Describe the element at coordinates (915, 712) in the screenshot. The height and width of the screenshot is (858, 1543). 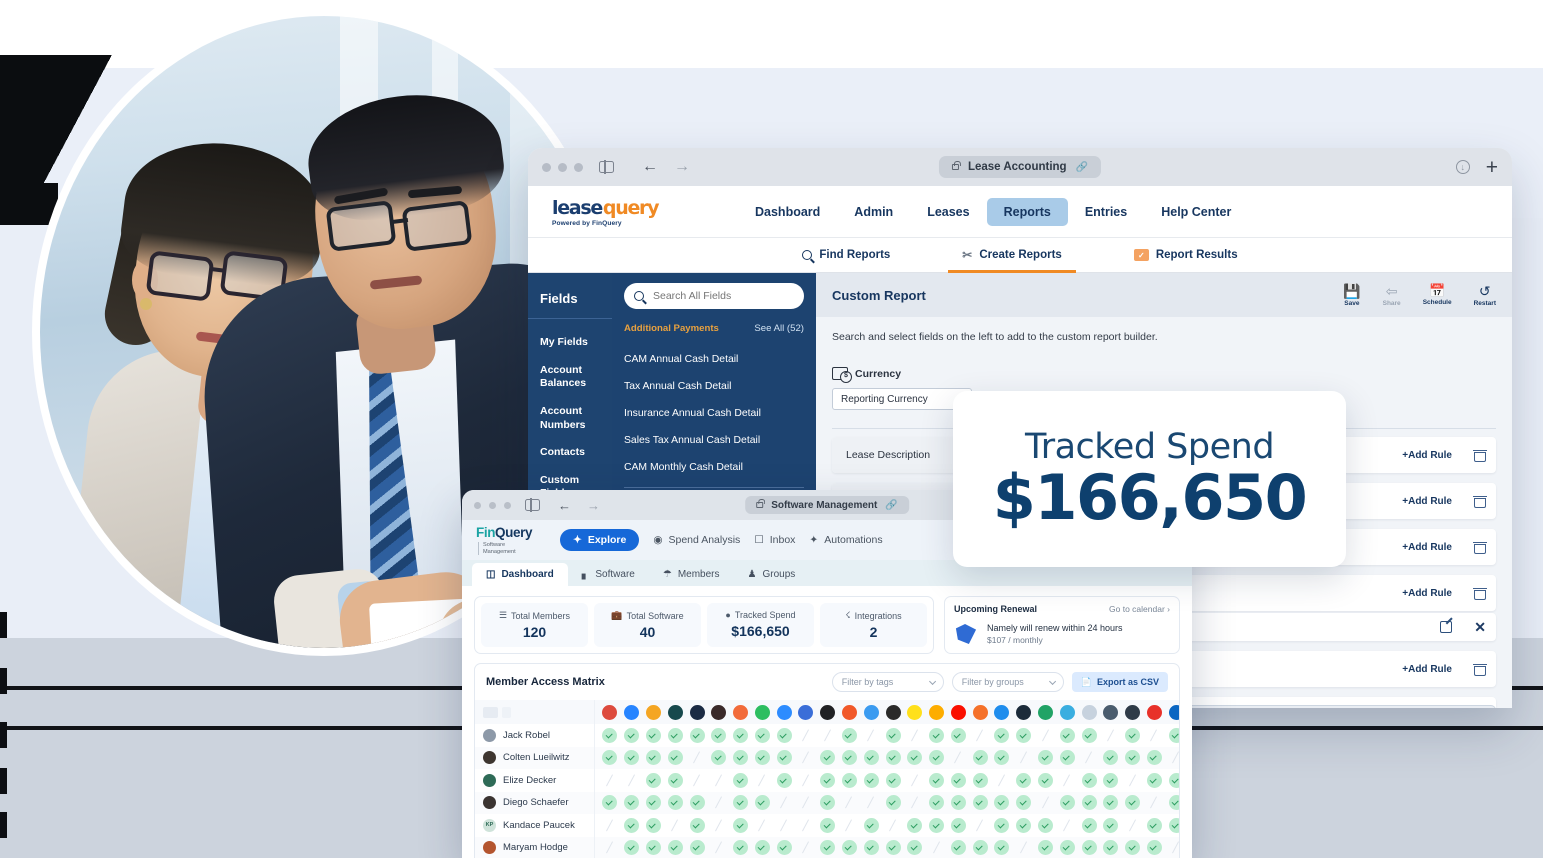
I see `mailchimp-icon` at that location.